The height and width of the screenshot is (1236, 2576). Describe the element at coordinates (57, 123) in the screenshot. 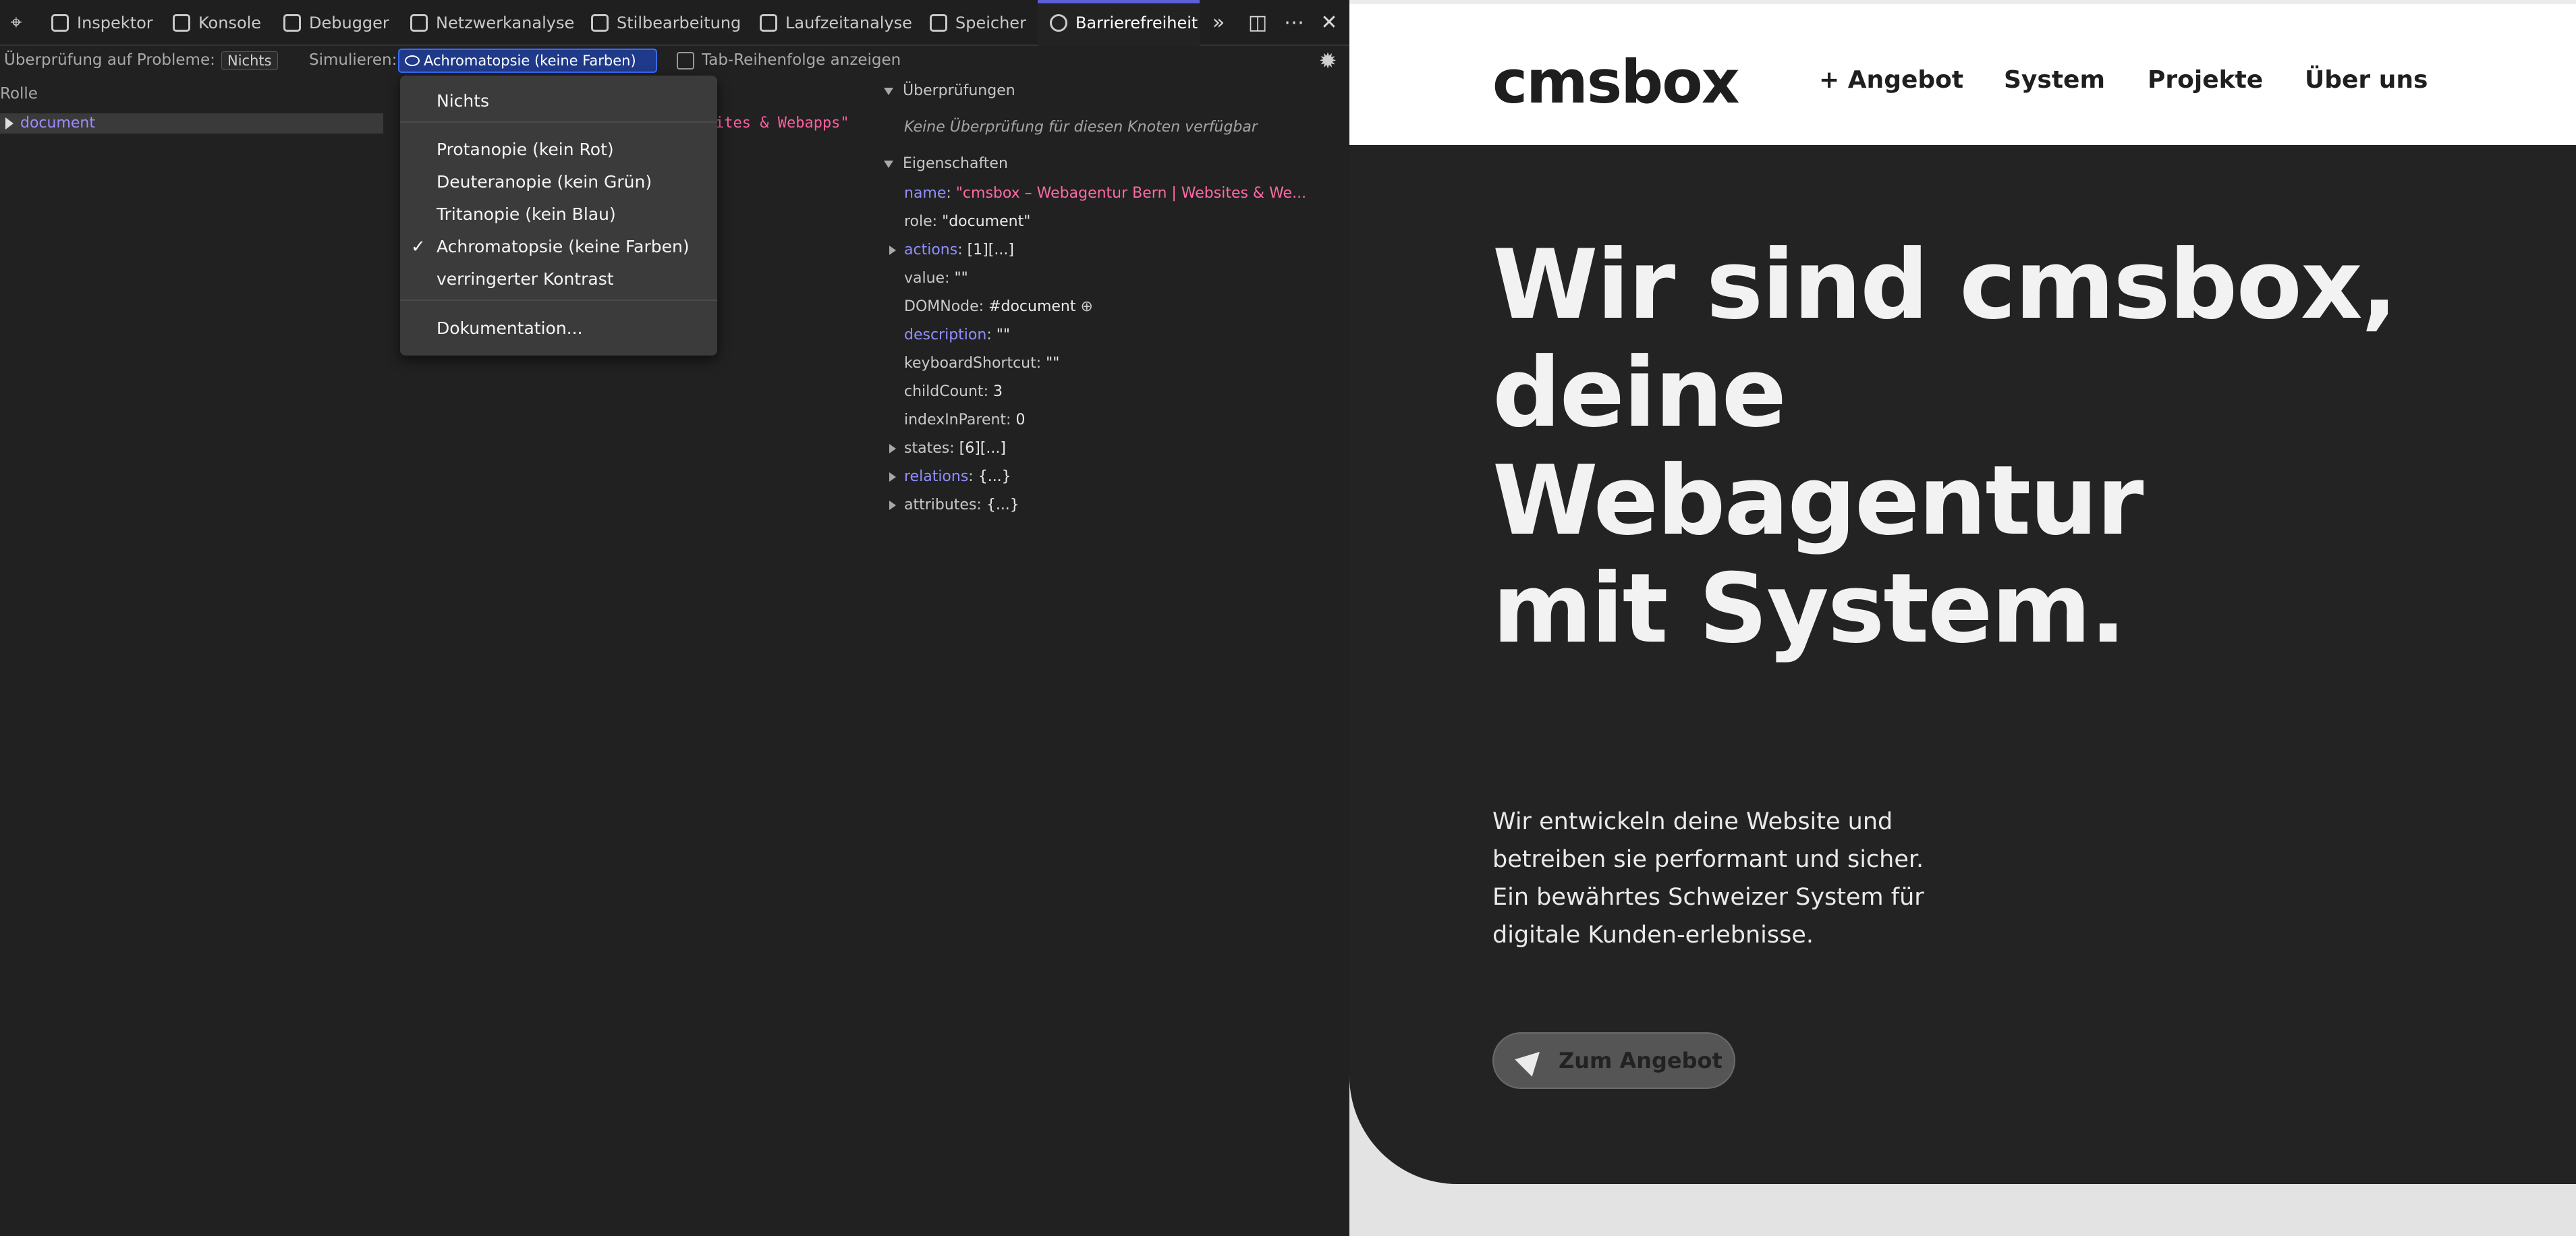

I see `tree-node-role: document` at that location.